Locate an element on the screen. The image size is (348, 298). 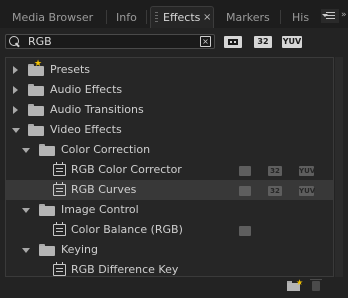
tab-effects: Effects × is located at coordinates (182, 17).